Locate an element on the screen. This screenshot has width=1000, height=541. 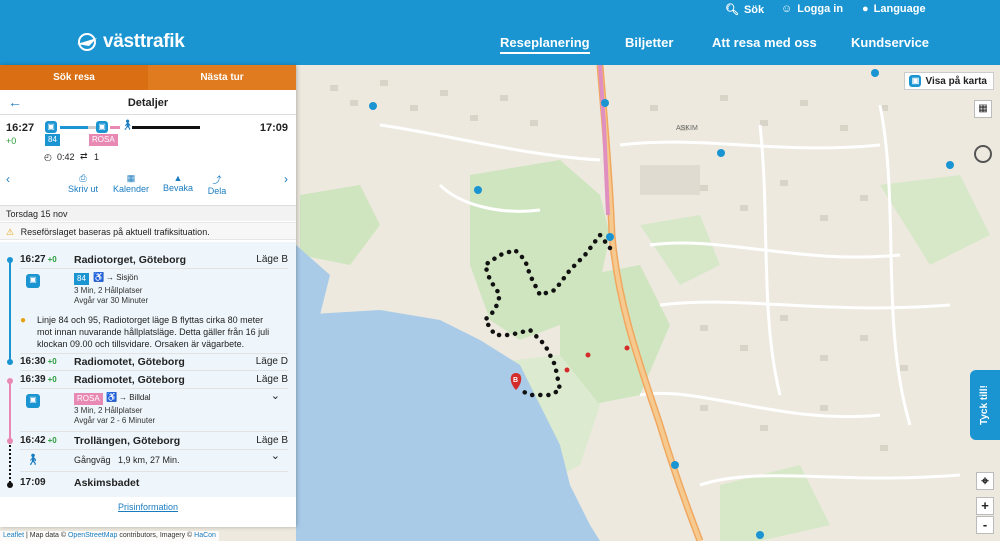
layers-icon: ▦ is located at coordinates (983, 109).